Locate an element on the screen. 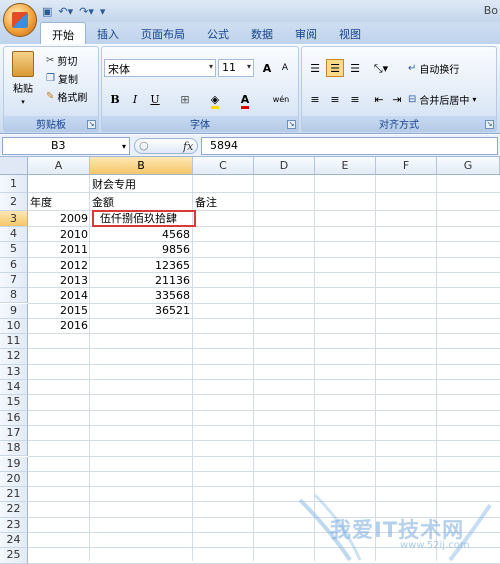 The height and width of the screenshot is (564, 500). grow-font-button: A is located at coordinates (267, 68).